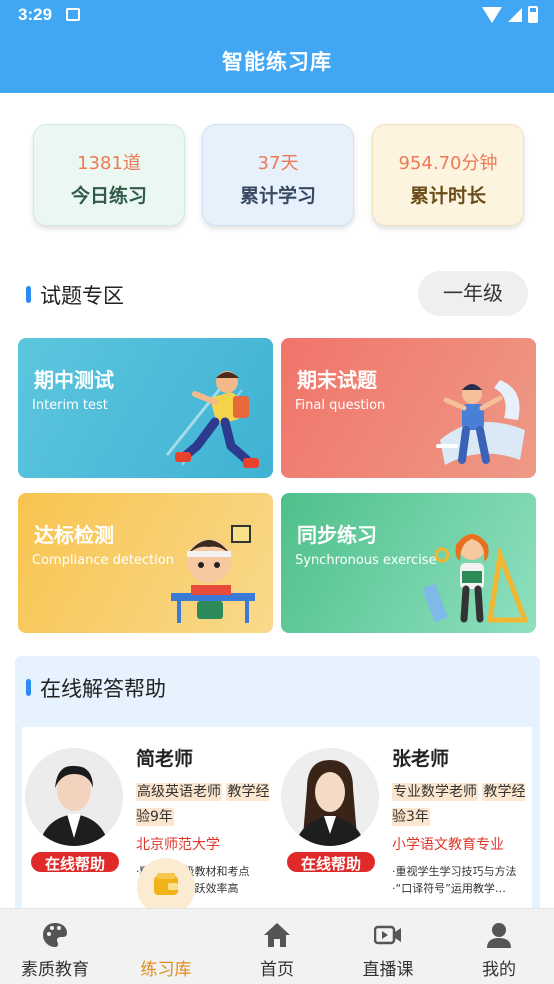 The width and height of the screenshot is (554, 984). Describe the element at coordinates (103, 689) in the screenshot. I see `section-title-help: 在线解答帮助` at that location.